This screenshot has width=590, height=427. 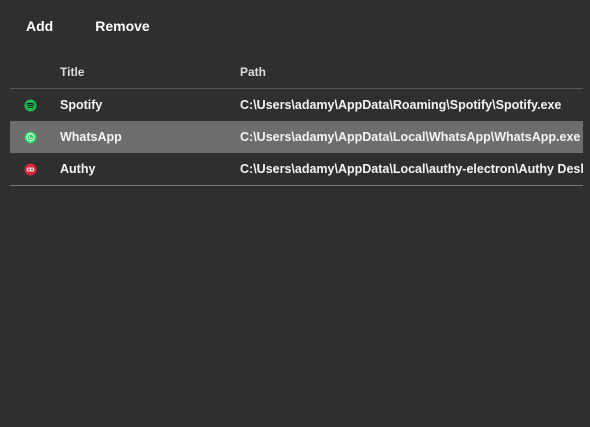 I want to click on table-header: Title Path, so click(x=296, y=72).